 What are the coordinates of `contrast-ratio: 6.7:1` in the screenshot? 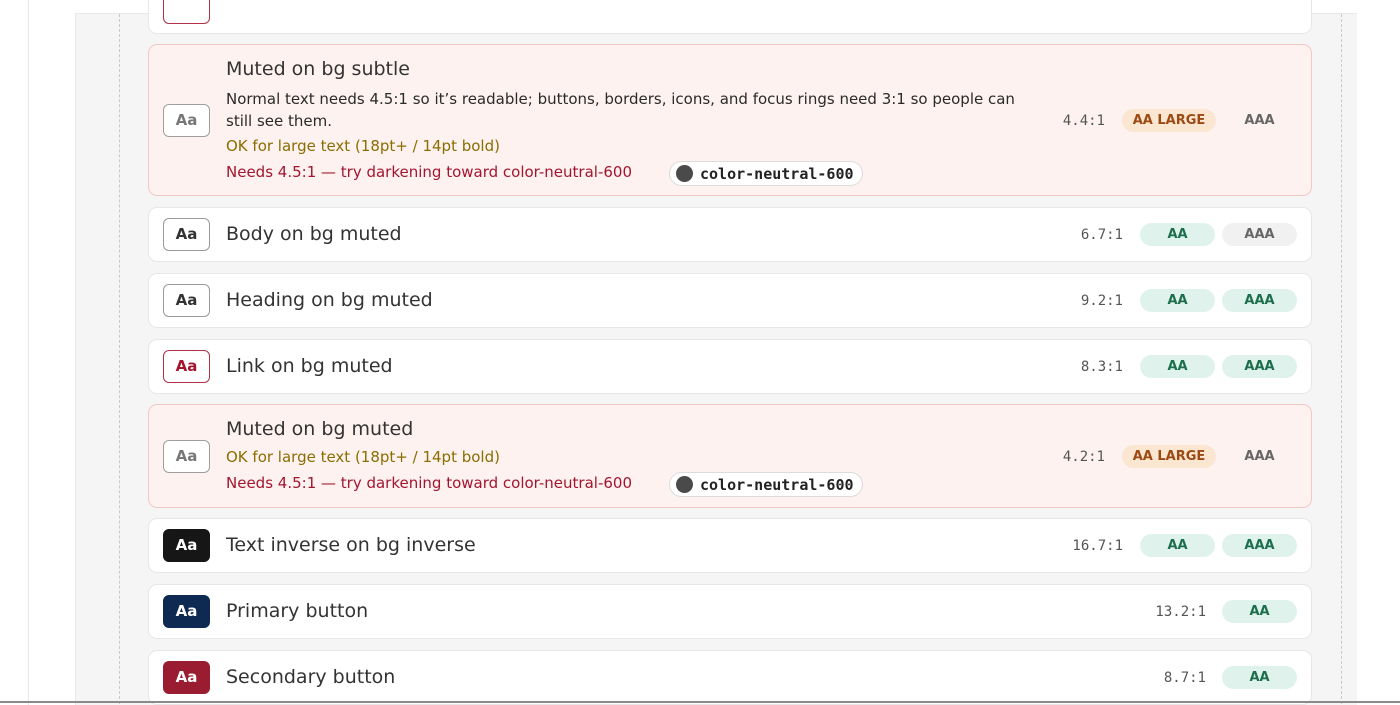 It's located at (1101, 235).